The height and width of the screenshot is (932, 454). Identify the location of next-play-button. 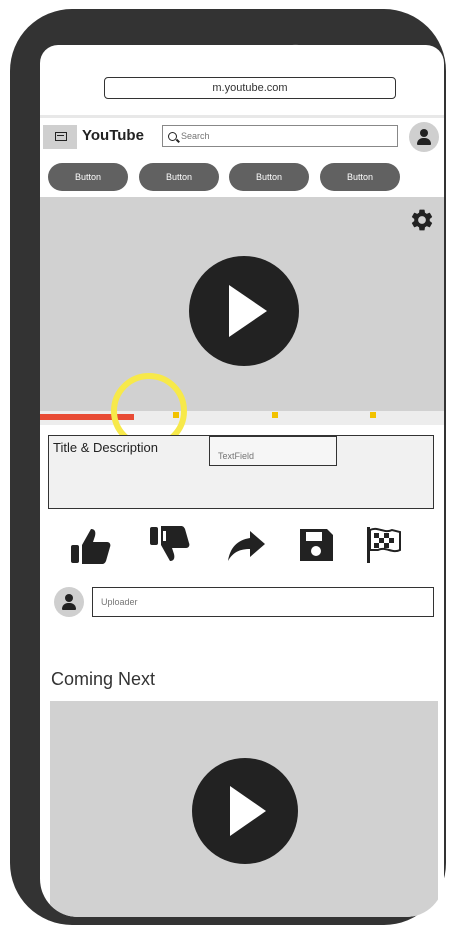
(245, 811).